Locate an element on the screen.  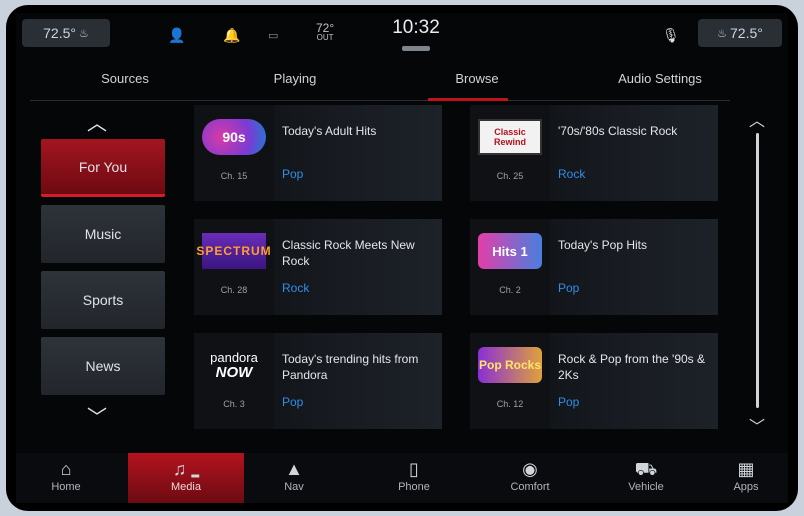
station-logo-text: NOW is located at coordinates (234, 372).